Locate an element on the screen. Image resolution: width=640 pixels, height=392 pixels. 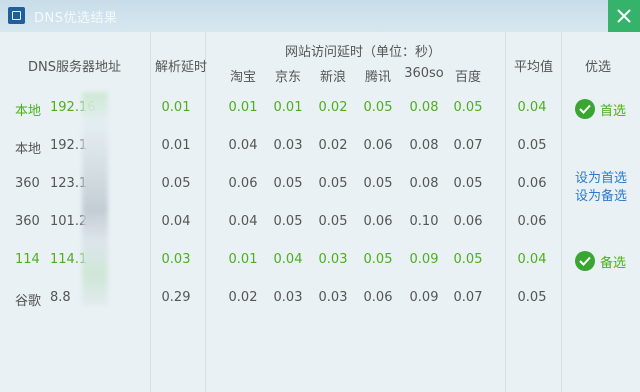
row-ip: 8.8 is located at coordinates (60, 297).